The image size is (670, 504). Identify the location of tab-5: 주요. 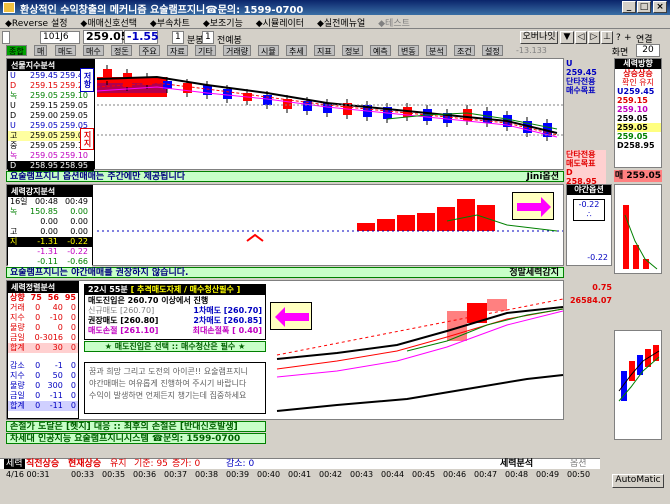
(149, 50).